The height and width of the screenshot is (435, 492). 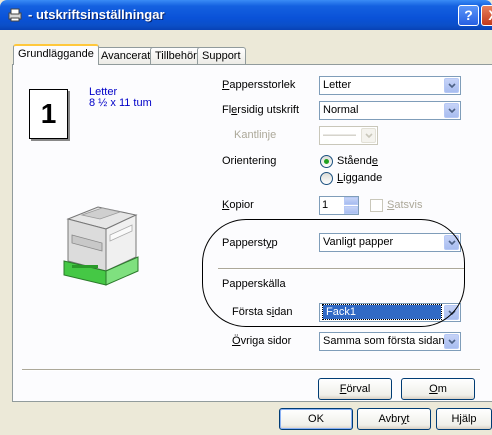 What do you see at coordinates (176, 55) in the screenshot?
I see `tab-accessories: Tillbehör` at bounding box center [176, 55].